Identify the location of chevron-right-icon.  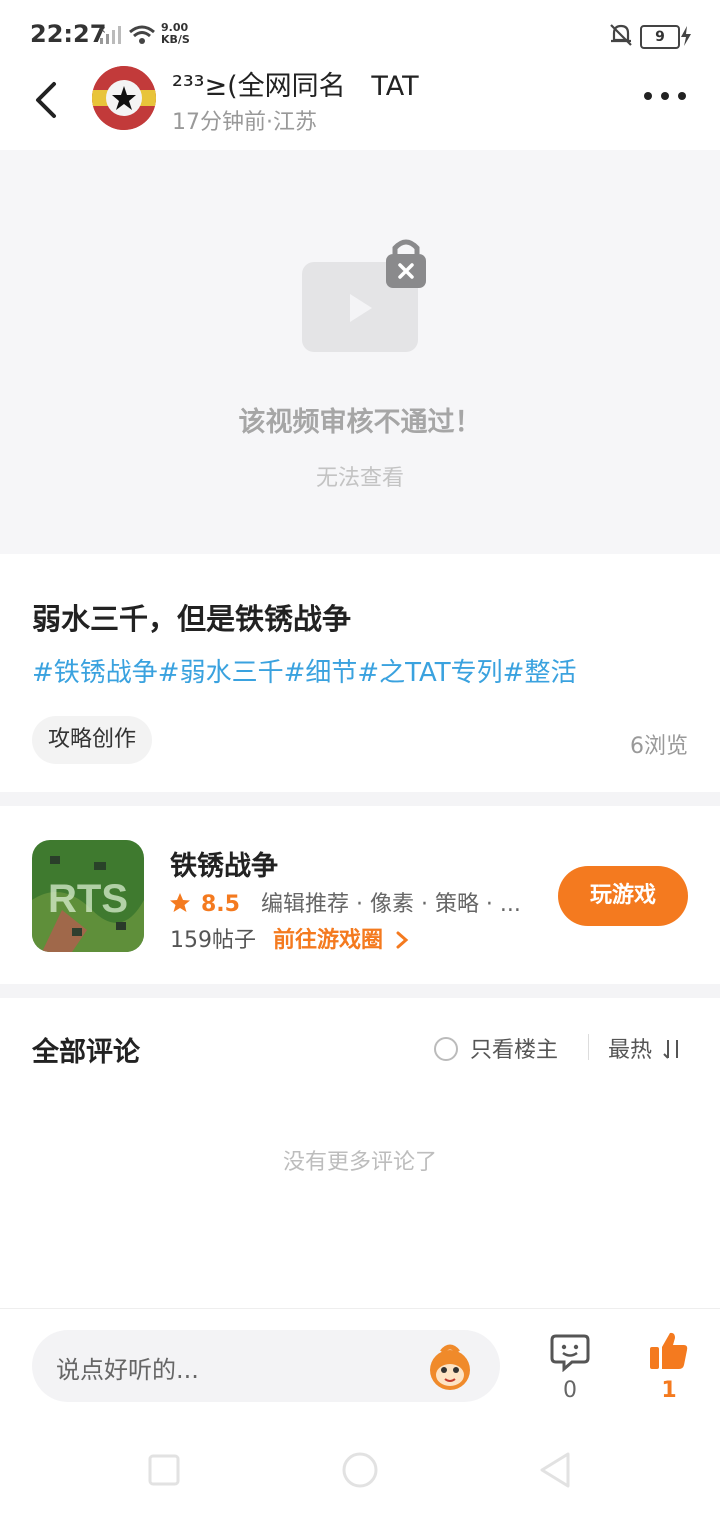
(402, 940).